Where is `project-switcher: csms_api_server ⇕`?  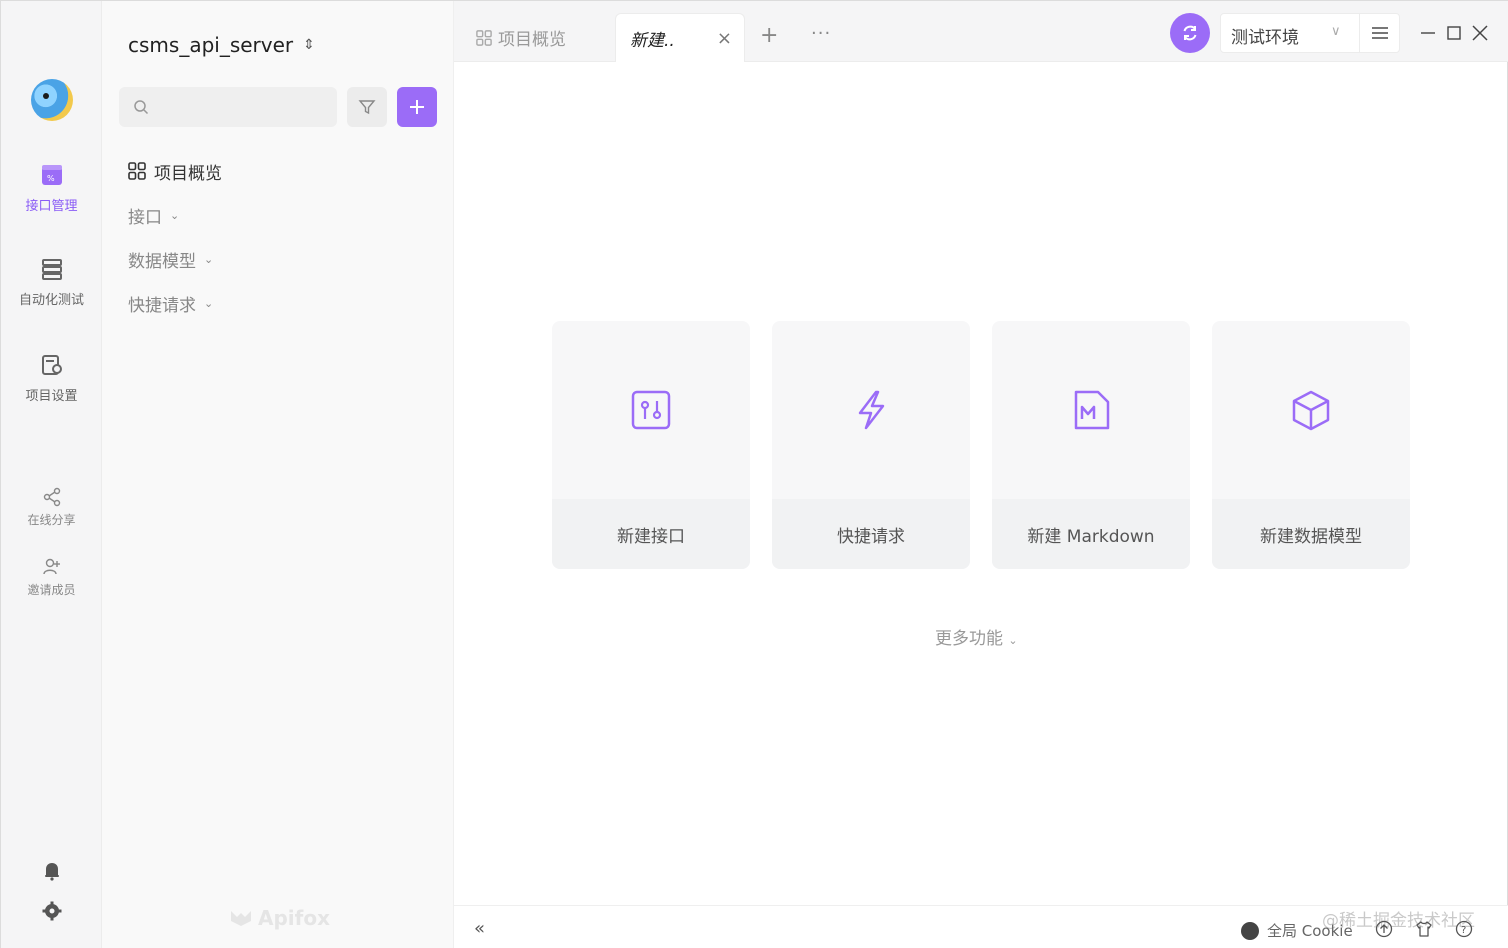
project-switcher: csms_api_server ⇕ is located at coordinates (221, 45).